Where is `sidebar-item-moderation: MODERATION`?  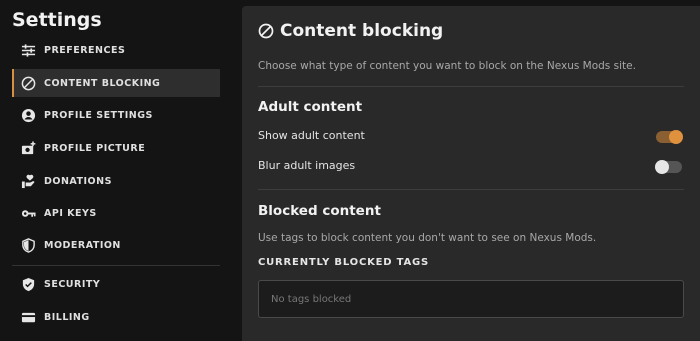 sidebar-item-moderation: MODERATION is located at coordinates (116, 245).